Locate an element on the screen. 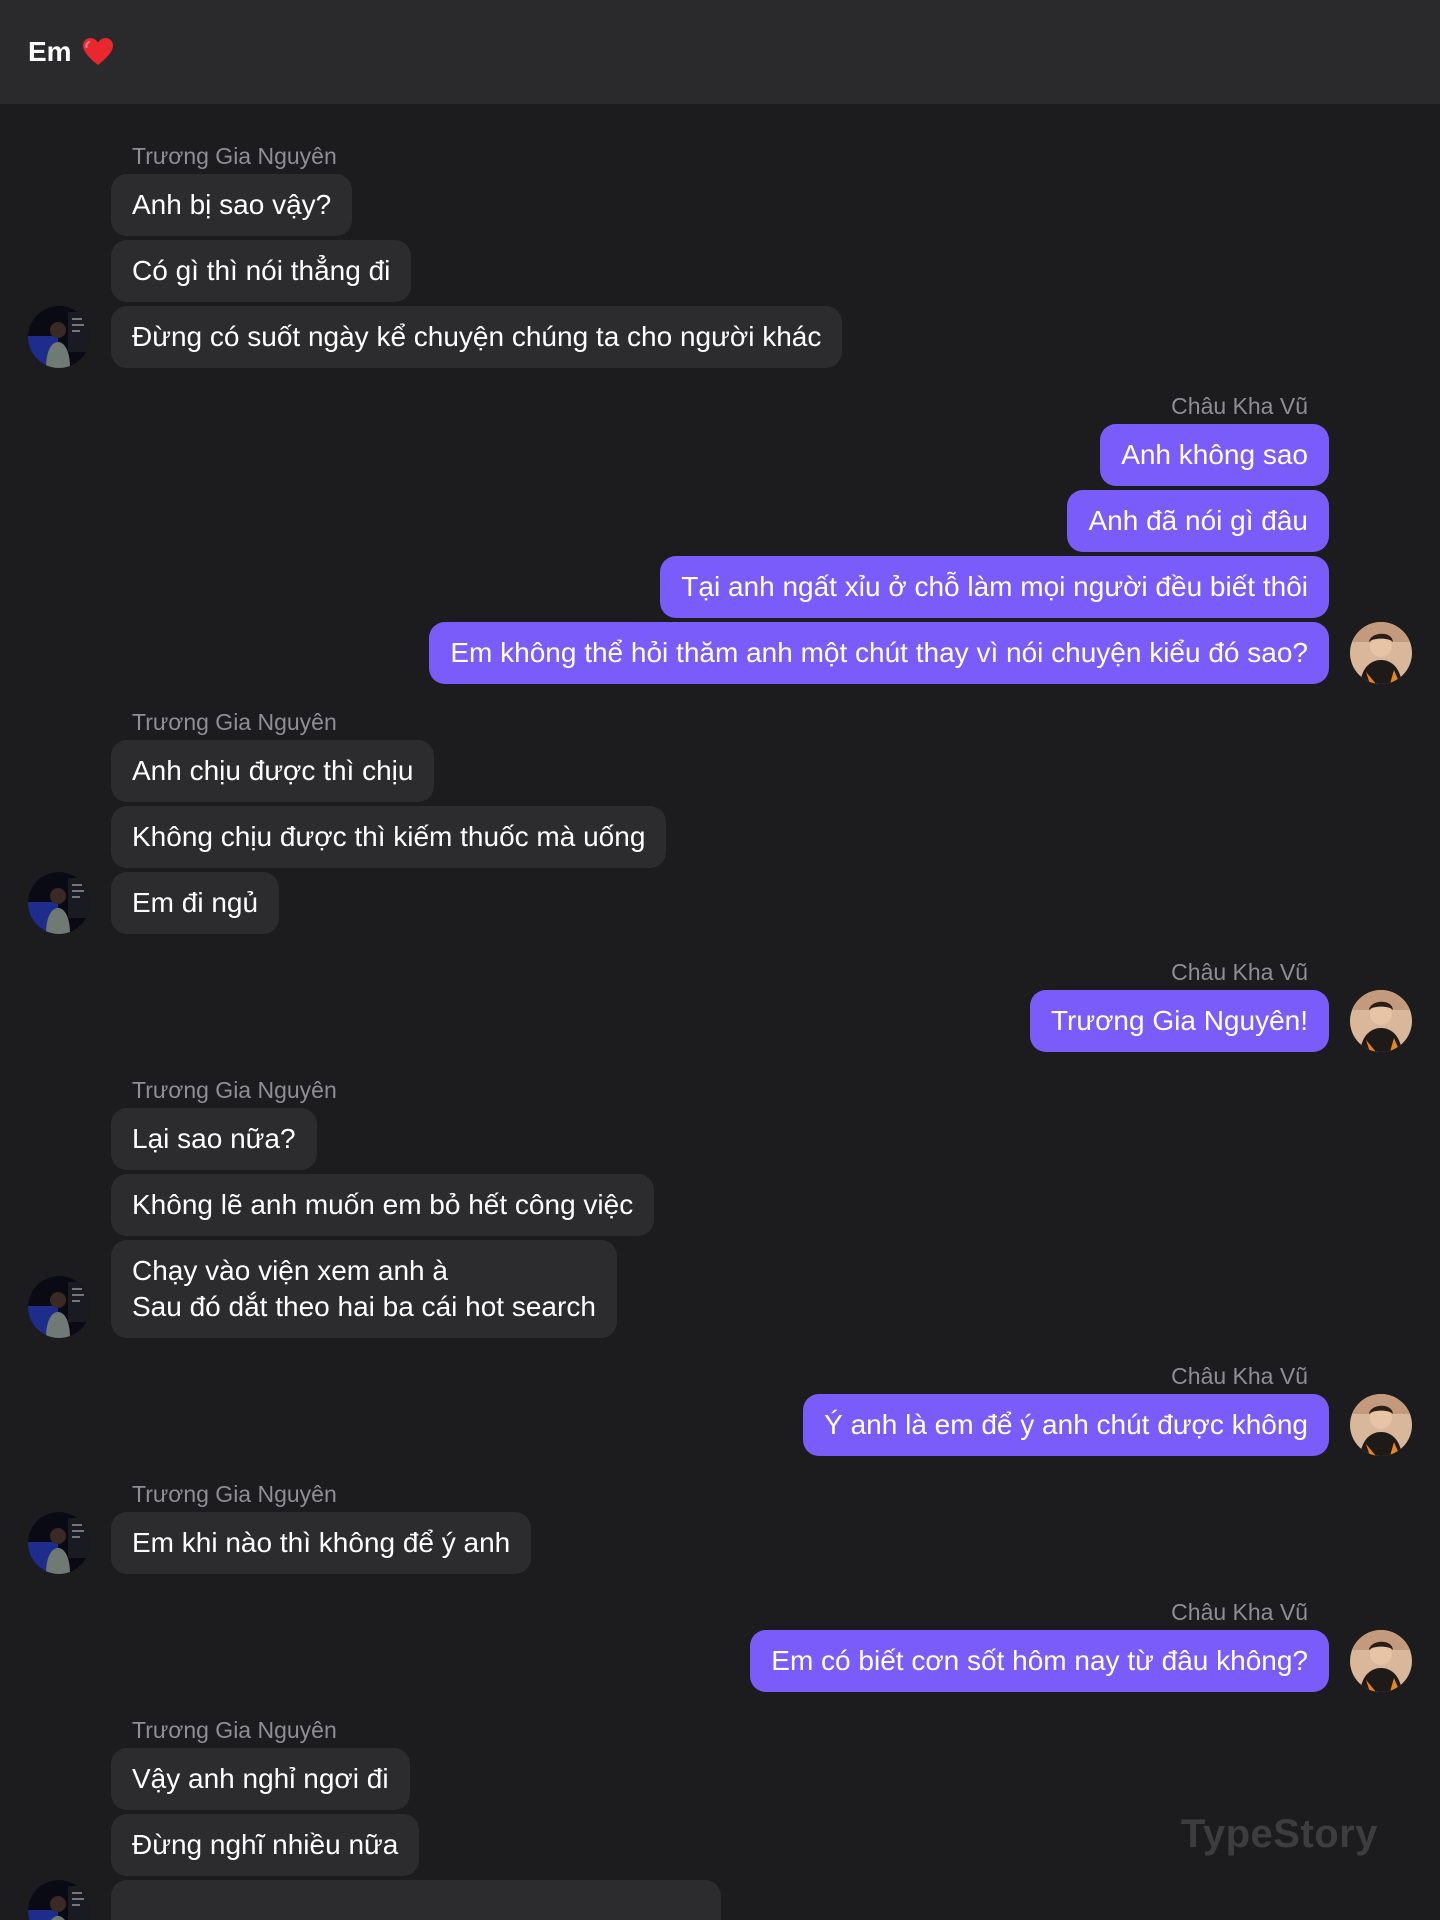 The width and height of the screenshot is (1440, 1920). sent-message-group: Châu Kha Vũ Trương Gia Nguyên! is located at coordinates (720, 1004).